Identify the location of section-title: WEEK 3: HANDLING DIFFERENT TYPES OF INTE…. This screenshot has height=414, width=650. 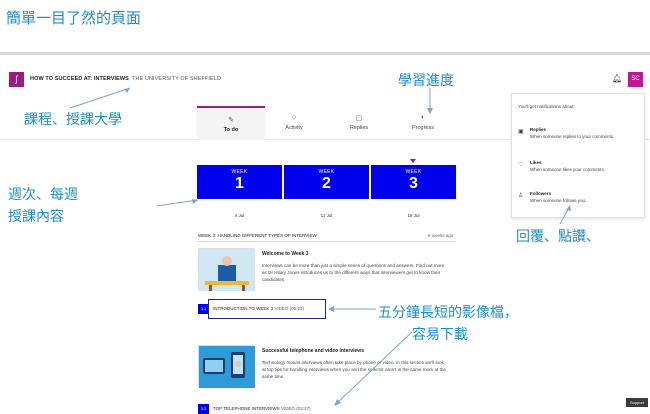
(257, 235).